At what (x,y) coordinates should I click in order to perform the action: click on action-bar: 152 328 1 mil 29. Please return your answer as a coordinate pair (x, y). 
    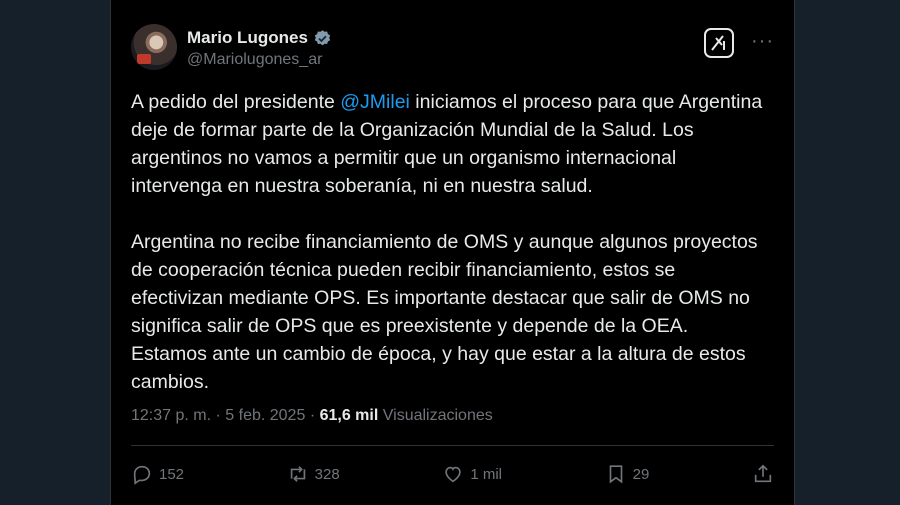
    Looking at the image, I should click on (452, 474).